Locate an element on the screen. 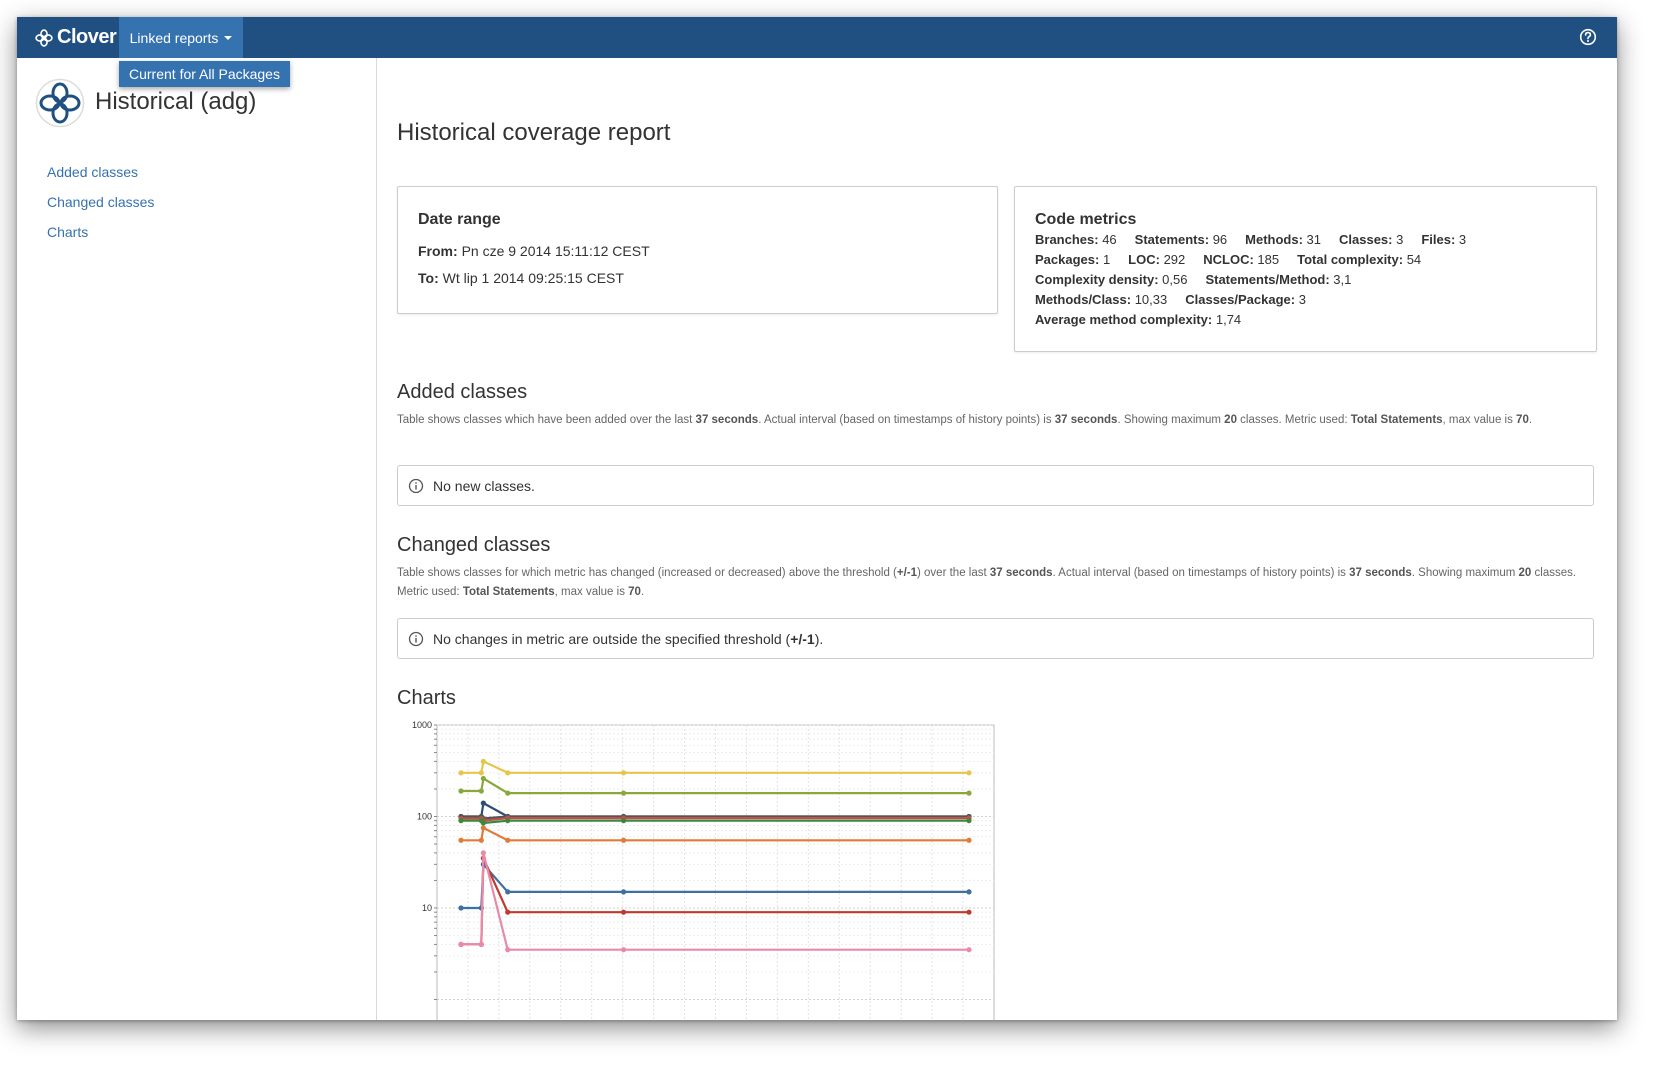 This screenshot has width=1665, height=1068. added-desc-segment: . Showing maximum is located at coordinates (1171, 420).